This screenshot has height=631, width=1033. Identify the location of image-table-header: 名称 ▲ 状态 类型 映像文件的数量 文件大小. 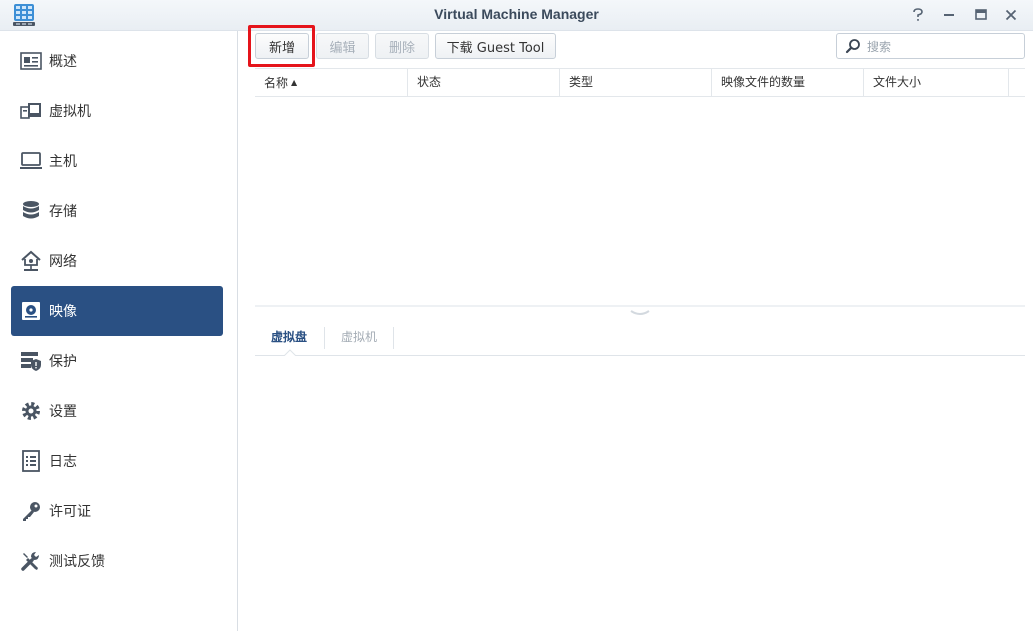
(640, 82).